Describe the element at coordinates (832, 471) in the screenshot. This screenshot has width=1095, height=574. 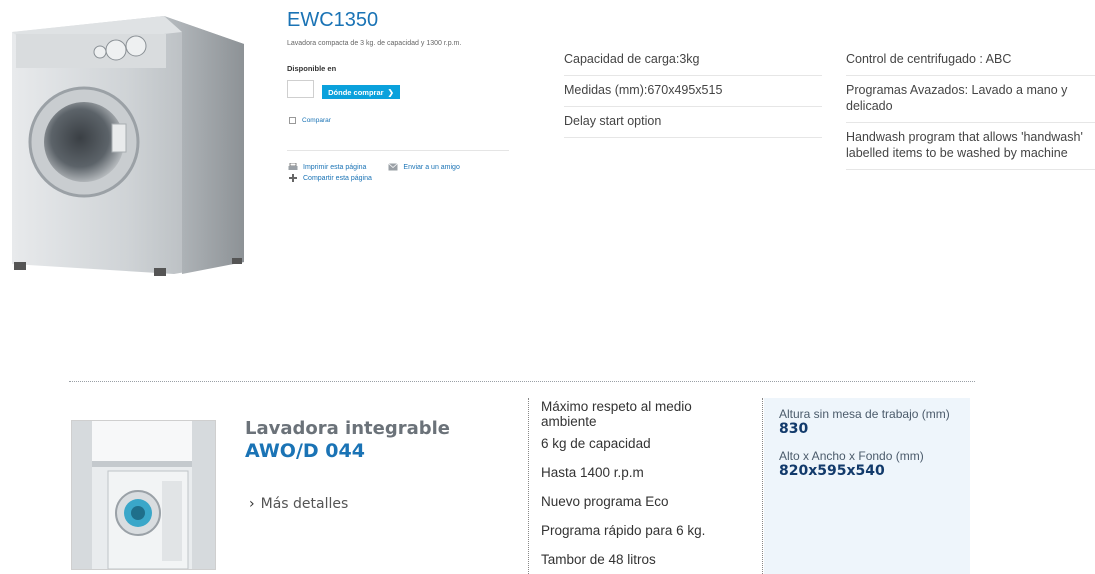
I see `dimension-value: 820x595x540` at that location.